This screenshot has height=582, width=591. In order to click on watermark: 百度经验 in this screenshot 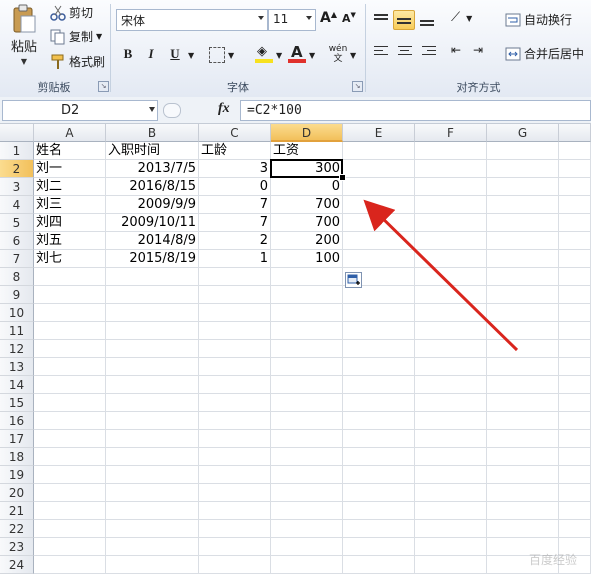, I will do `click(552, 560)`.